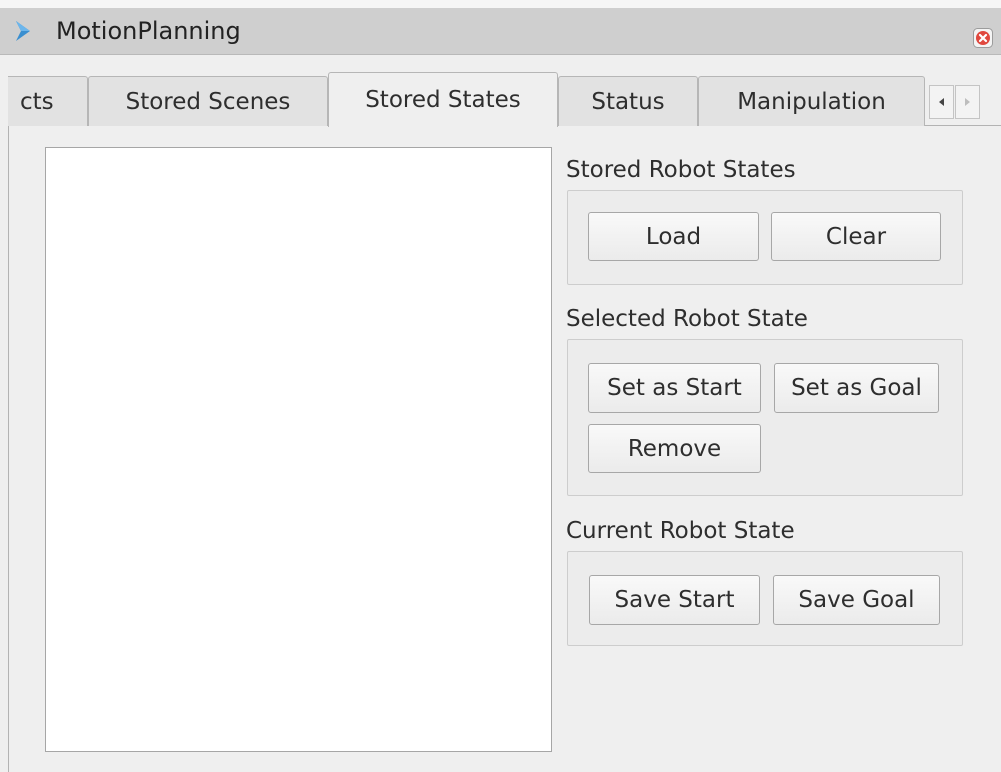 The image size is (1001, 772). Describe the element at coordinates (673, 236) in the screenshot. I see `load-button: Load` at that location.